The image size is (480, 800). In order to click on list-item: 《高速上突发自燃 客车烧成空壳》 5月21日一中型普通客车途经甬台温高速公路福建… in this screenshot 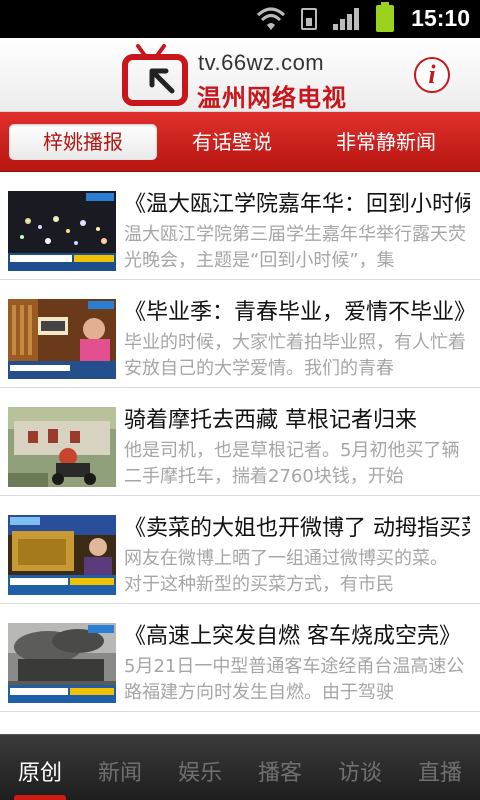, I will do `click(240, 658)`.